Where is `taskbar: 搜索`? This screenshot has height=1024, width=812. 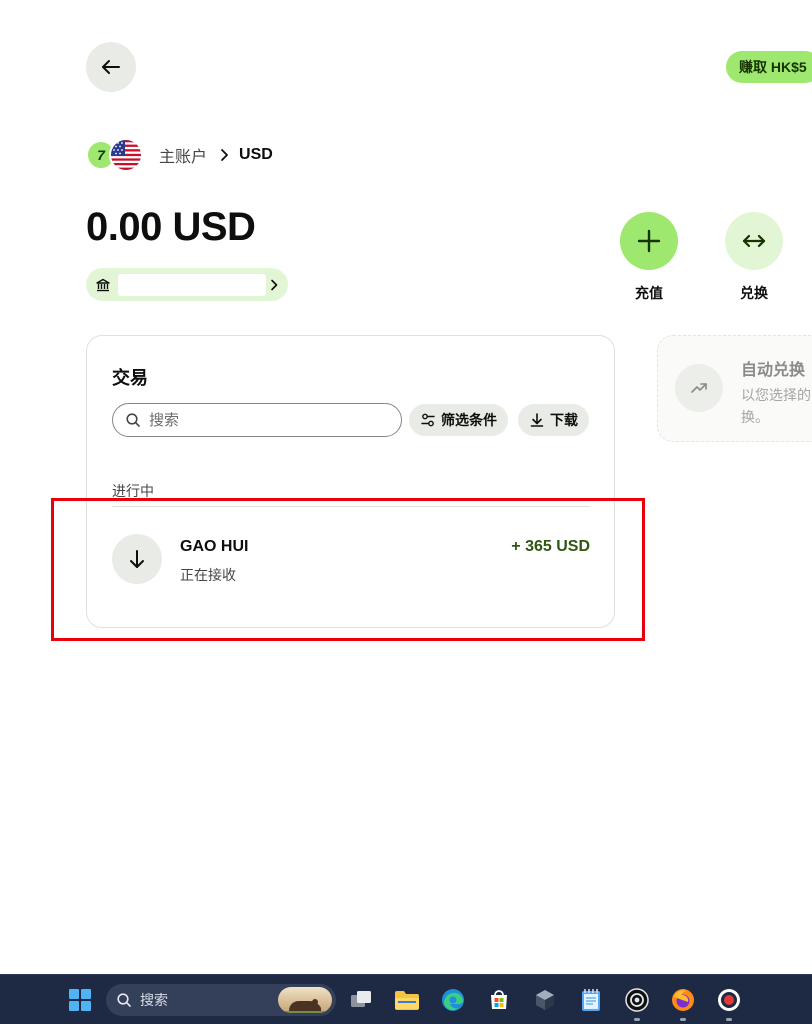 taskbar: 搜索 is located at coordinates (406, 999).